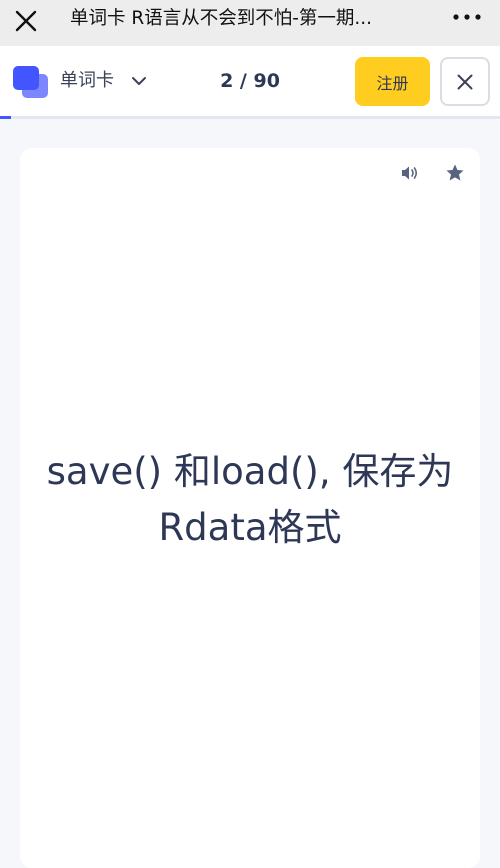 The height and width of the screenshot is (868, 500). Describe the element at coordinates (455, 173) in the screenshot. I see `star-icon` at that location.